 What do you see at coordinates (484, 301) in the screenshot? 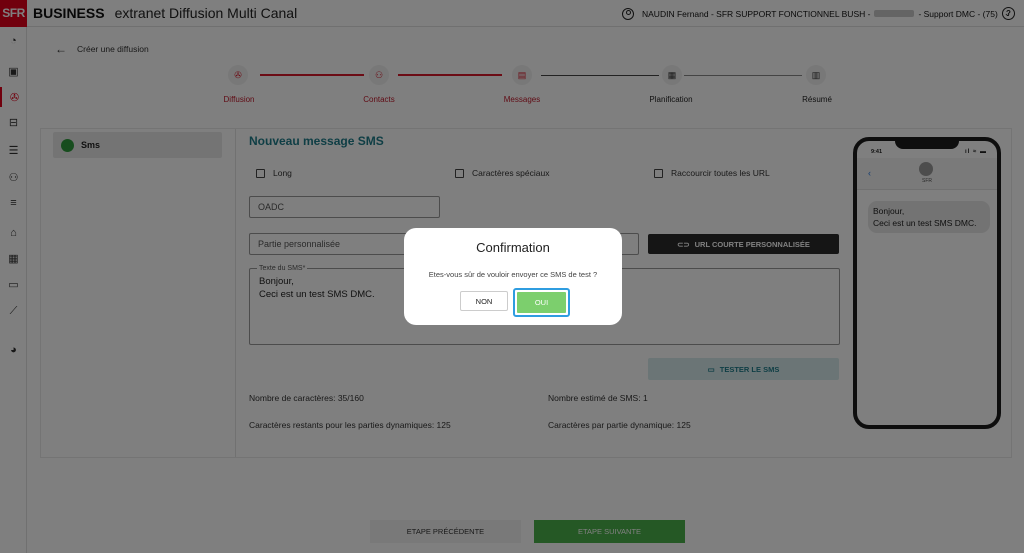
I see `no-button: NON` at bounding box center [484, 301].